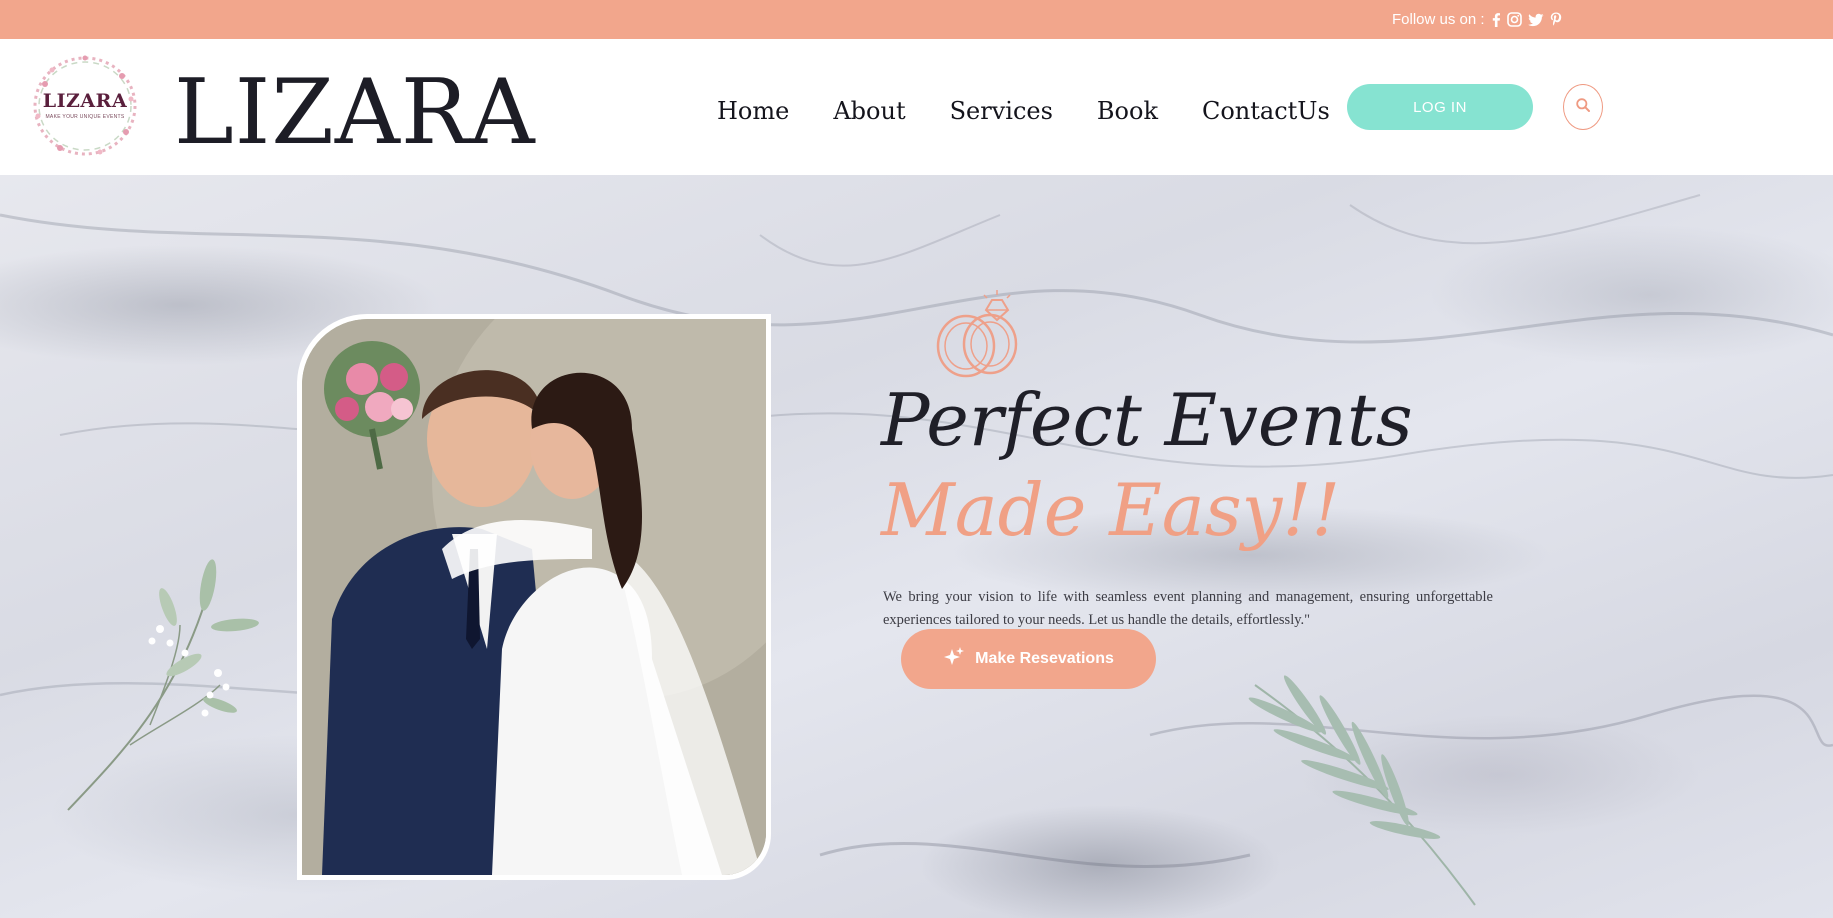  I want to click on logo-text: LIZARA, so click(85, 101).